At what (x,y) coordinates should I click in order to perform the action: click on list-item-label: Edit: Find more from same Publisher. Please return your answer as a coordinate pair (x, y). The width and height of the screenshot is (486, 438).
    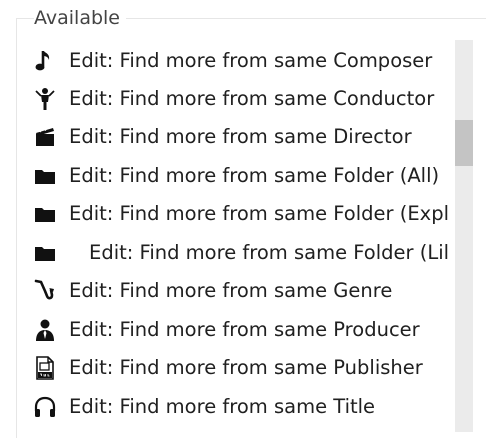
    Looking at the image, I should click on (246, 367).